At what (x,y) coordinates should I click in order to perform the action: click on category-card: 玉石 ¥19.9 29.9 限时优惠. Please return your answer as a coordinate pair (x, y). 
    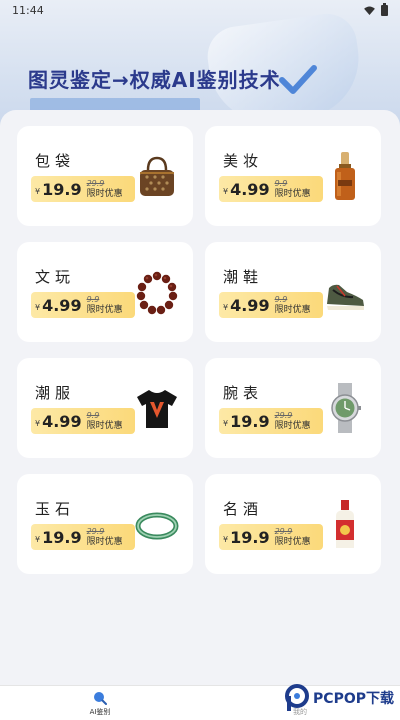
    Looking at the image, I should click on (105, 524).